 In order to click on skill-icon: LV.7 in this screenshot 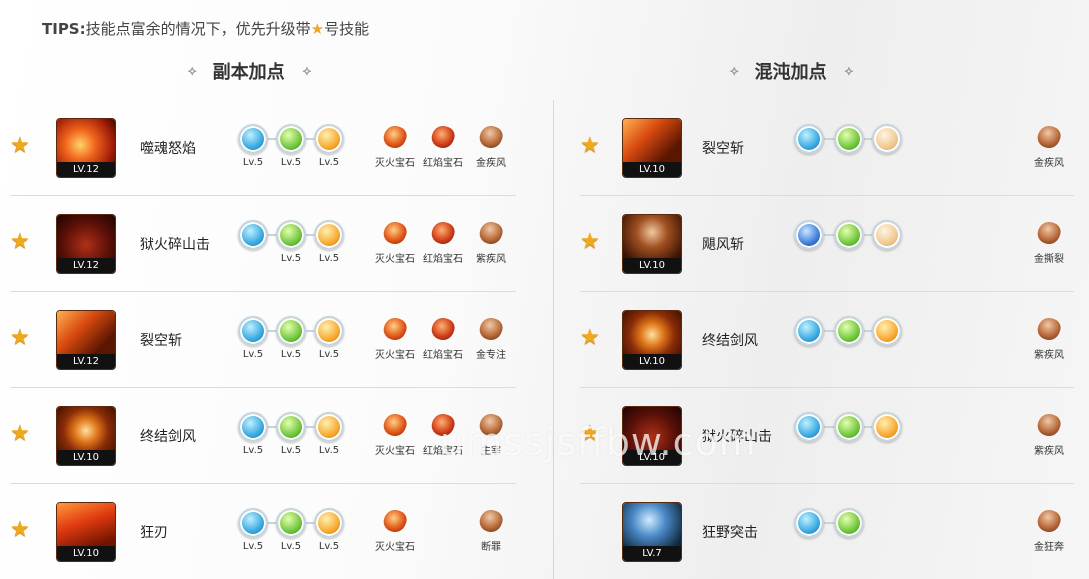, I will do `click(652, 532)`.